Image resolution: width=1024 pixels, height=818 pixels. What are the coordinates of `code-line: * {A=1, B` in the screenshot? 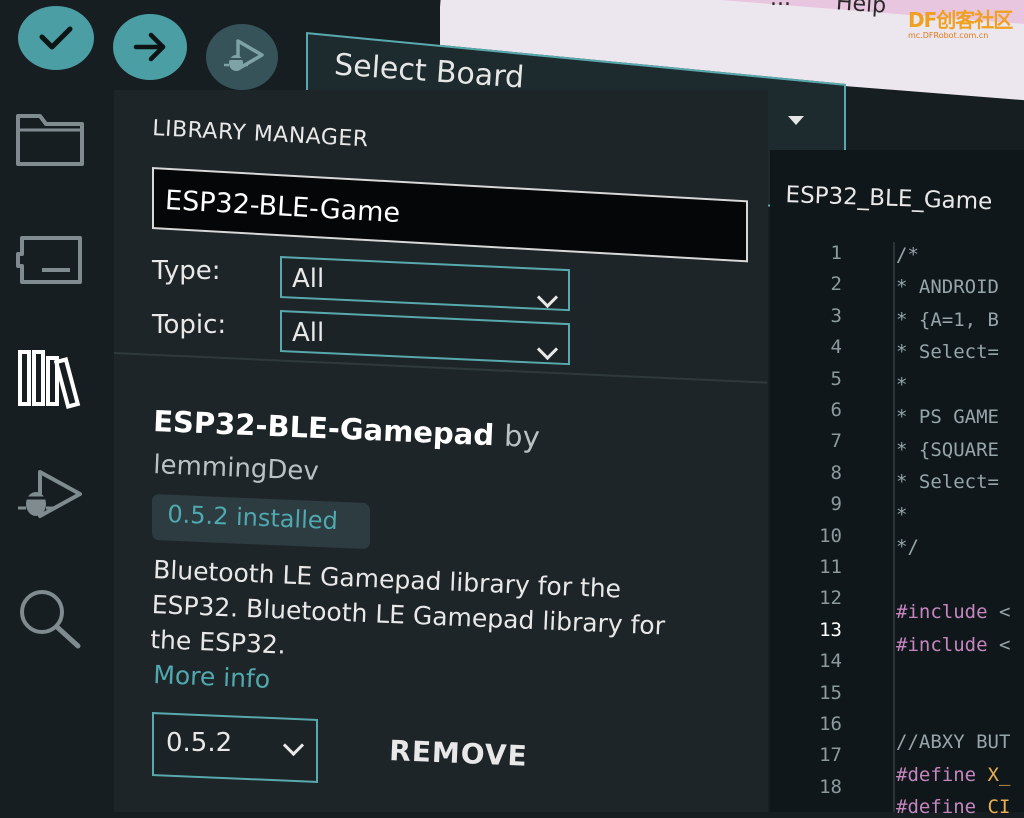 It's located at (947, 319).